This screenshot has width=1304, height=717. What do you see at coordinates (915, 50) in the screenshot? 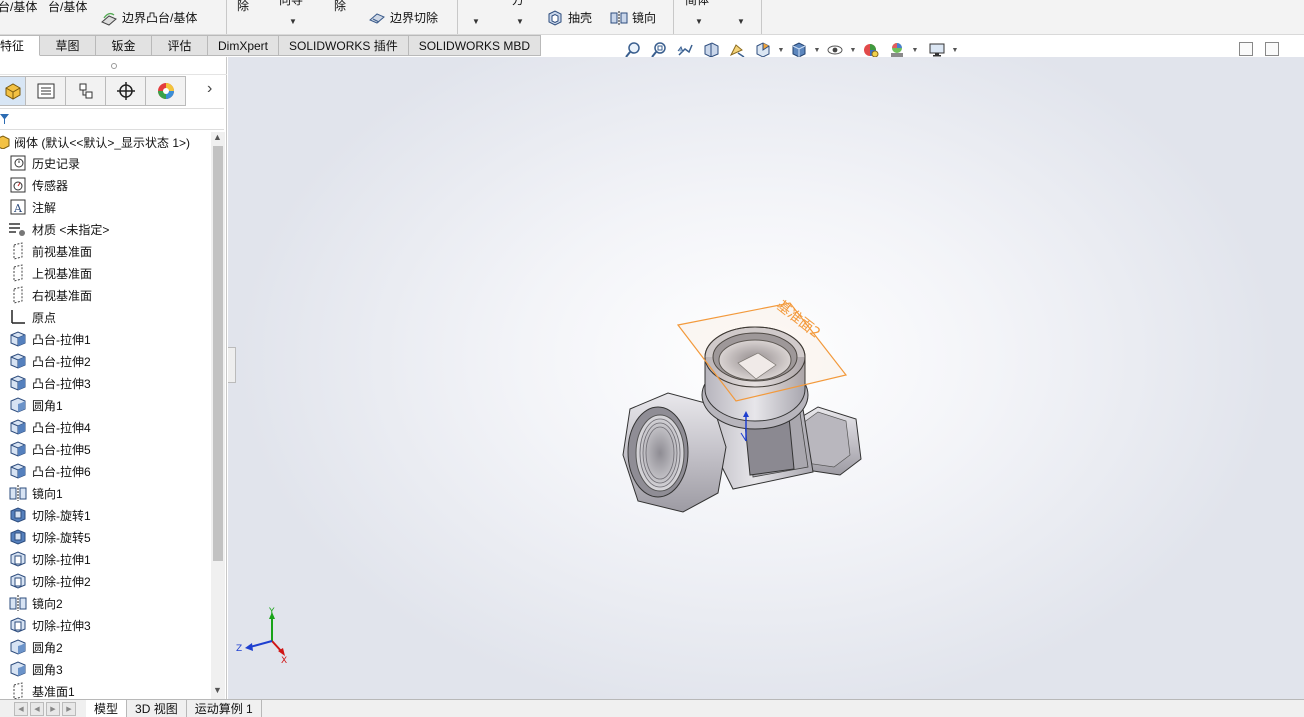
I see `apply-scene-dropdown-icon: ▼` at bounding box center [915, 50].